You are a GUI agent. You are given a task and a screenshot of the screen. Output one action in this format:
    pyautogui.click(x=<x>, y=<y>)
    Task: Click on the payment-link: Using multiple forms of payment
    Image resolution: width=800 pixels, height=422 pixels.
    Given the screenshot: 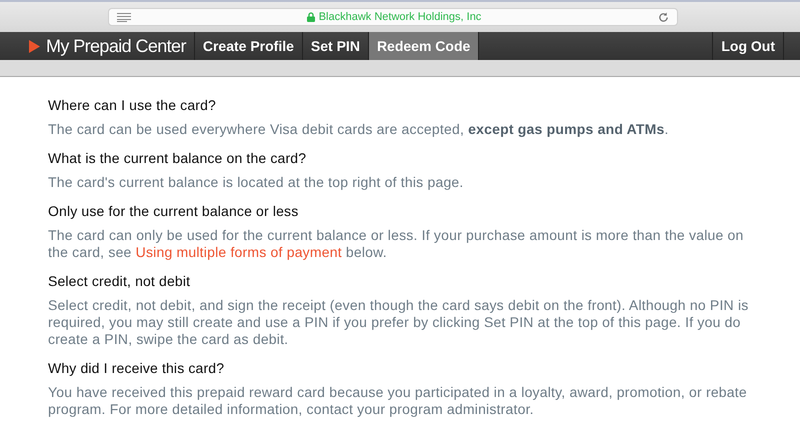 What is the action you would take?
    pyautogui.click(x=239, y=252)
    